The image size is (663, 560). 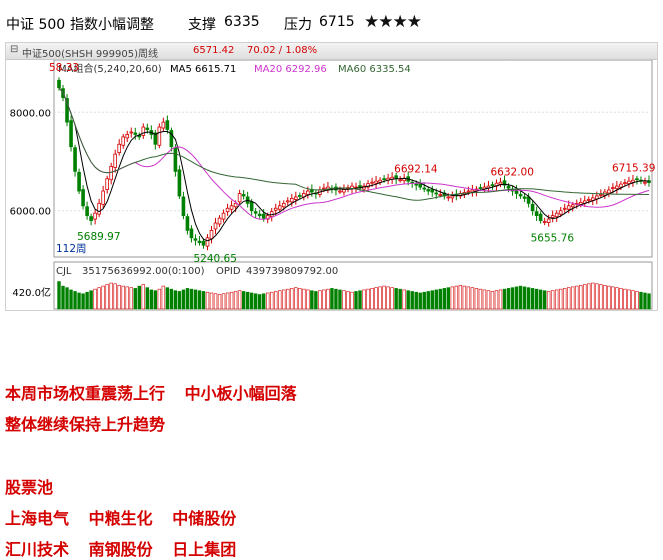 What do you see at coordinates (30, 212) in the screenshot?
I see `y-tick-label: 6000.00` at bounding box center [30, 212].